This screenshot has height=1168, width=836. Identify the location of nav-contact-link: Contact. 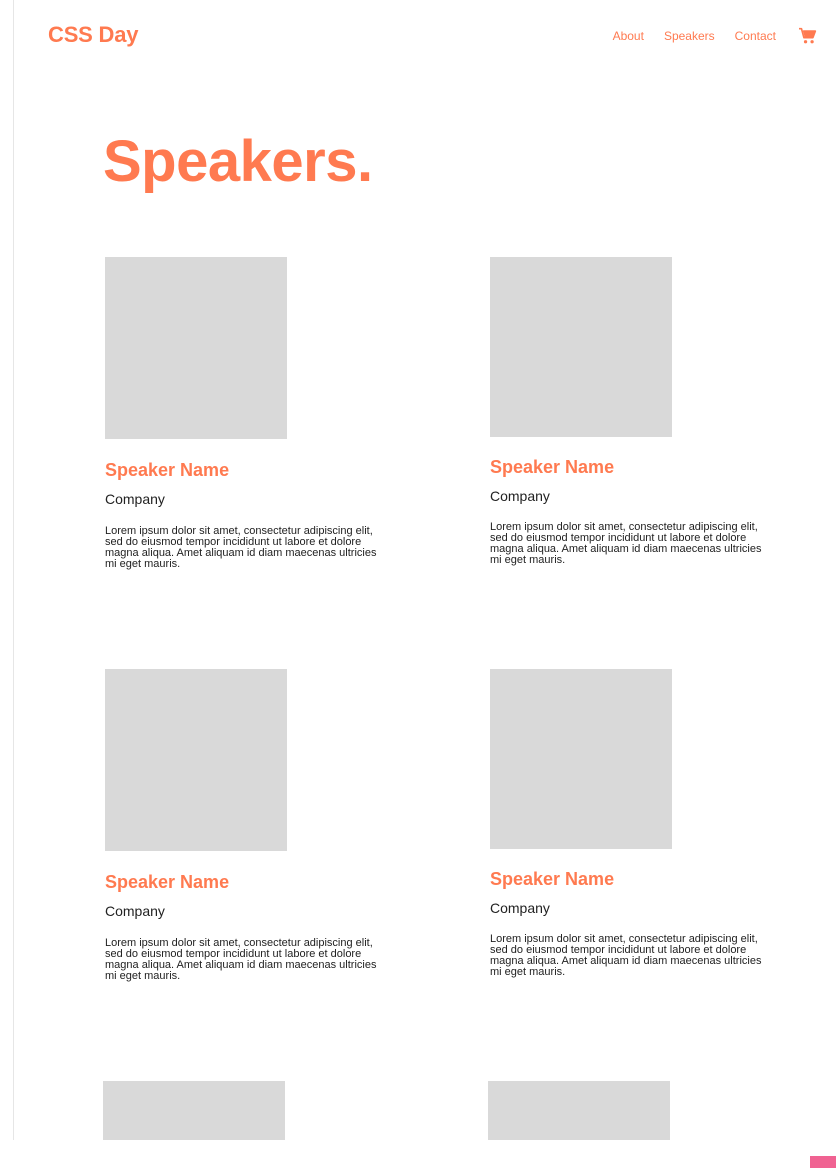
(755, 36).